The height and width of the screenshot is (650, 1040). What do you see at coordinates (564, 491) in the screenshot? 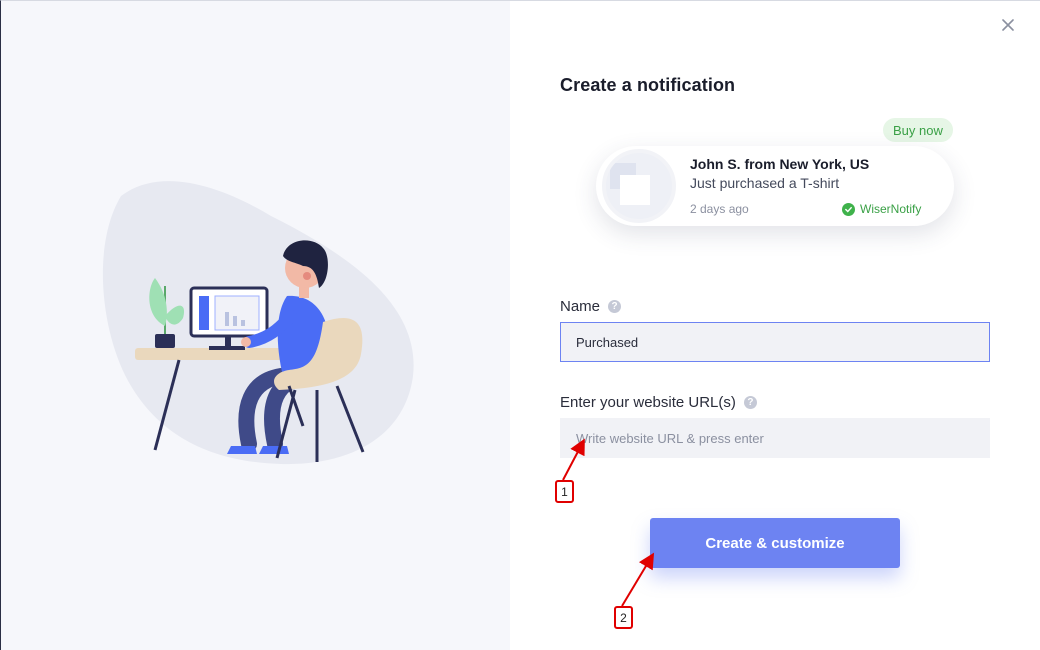
I see `annotation-marker-1: 1` at bounding box center [564, 491].